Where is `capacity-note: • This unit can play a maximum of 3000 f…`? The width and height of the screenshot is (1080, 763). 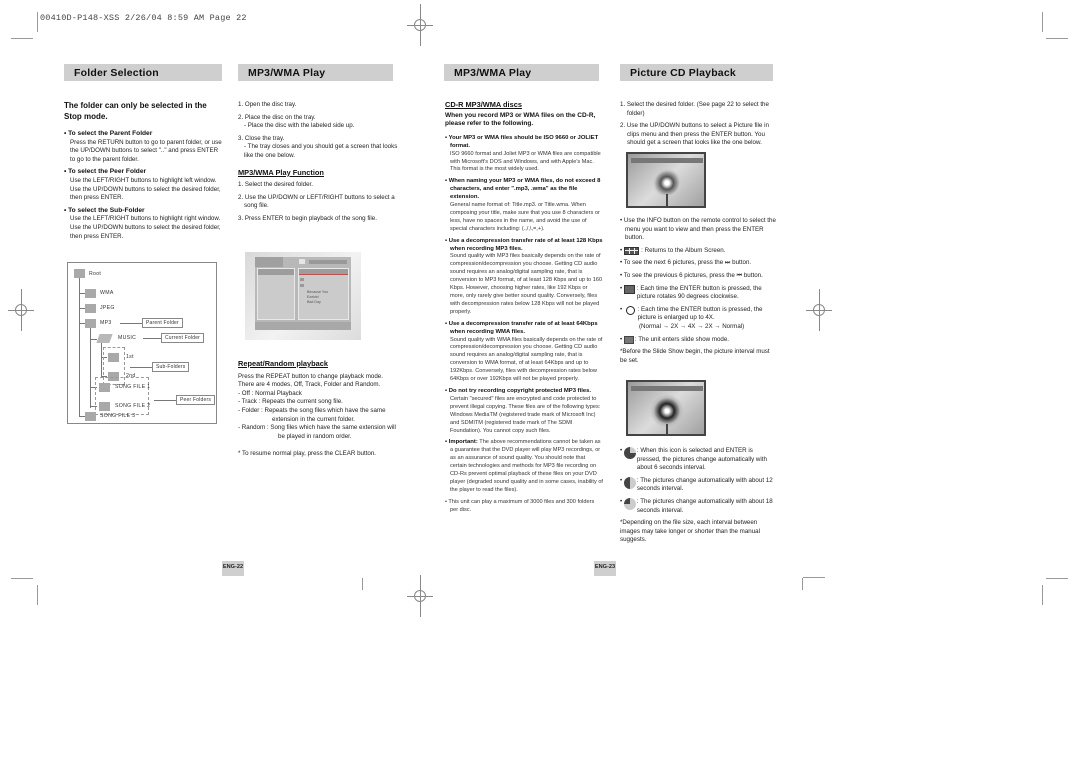
capacity-note: • This unit can play a maximum of 3000 f… is located at coordinates (520, 505).